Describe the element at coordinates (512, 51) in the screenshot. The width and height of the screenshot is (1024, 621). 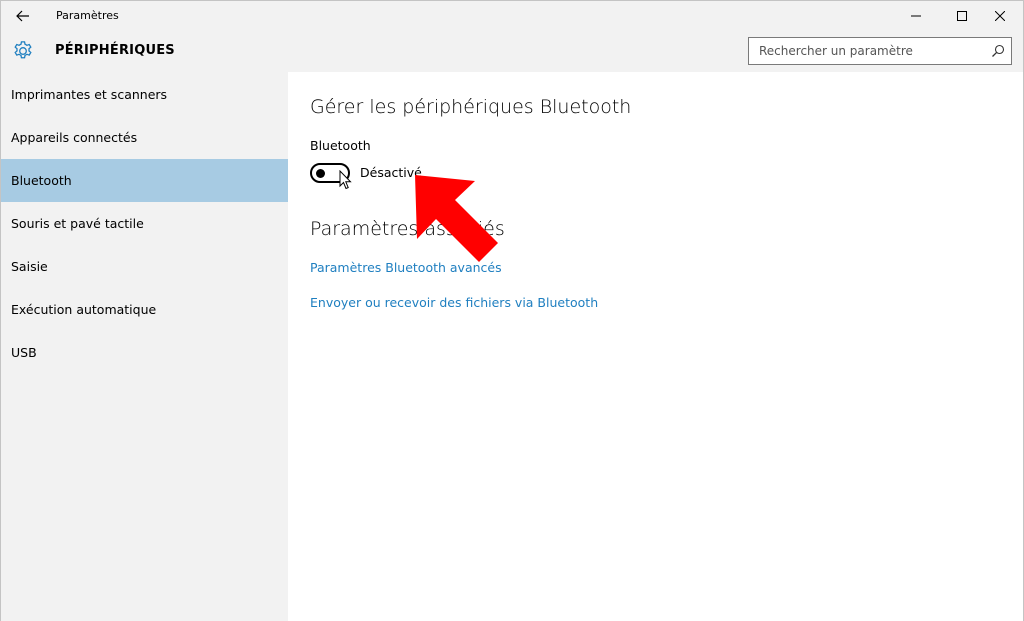
I see `settings-header: PÉRIPHÉRIQUES` at that location.